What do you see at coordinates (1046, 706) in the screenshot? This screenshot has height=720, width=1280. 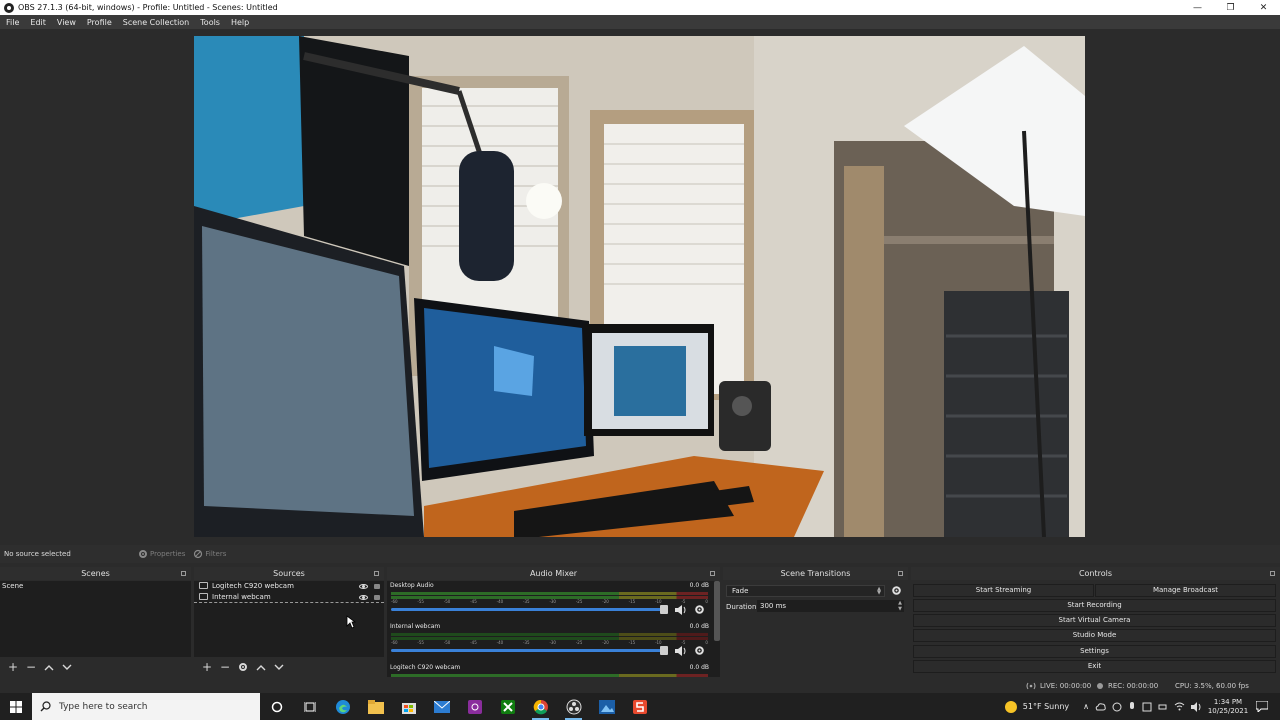 I see `weather-text: 51°F Sunny` at bounding box center [1046, 706].